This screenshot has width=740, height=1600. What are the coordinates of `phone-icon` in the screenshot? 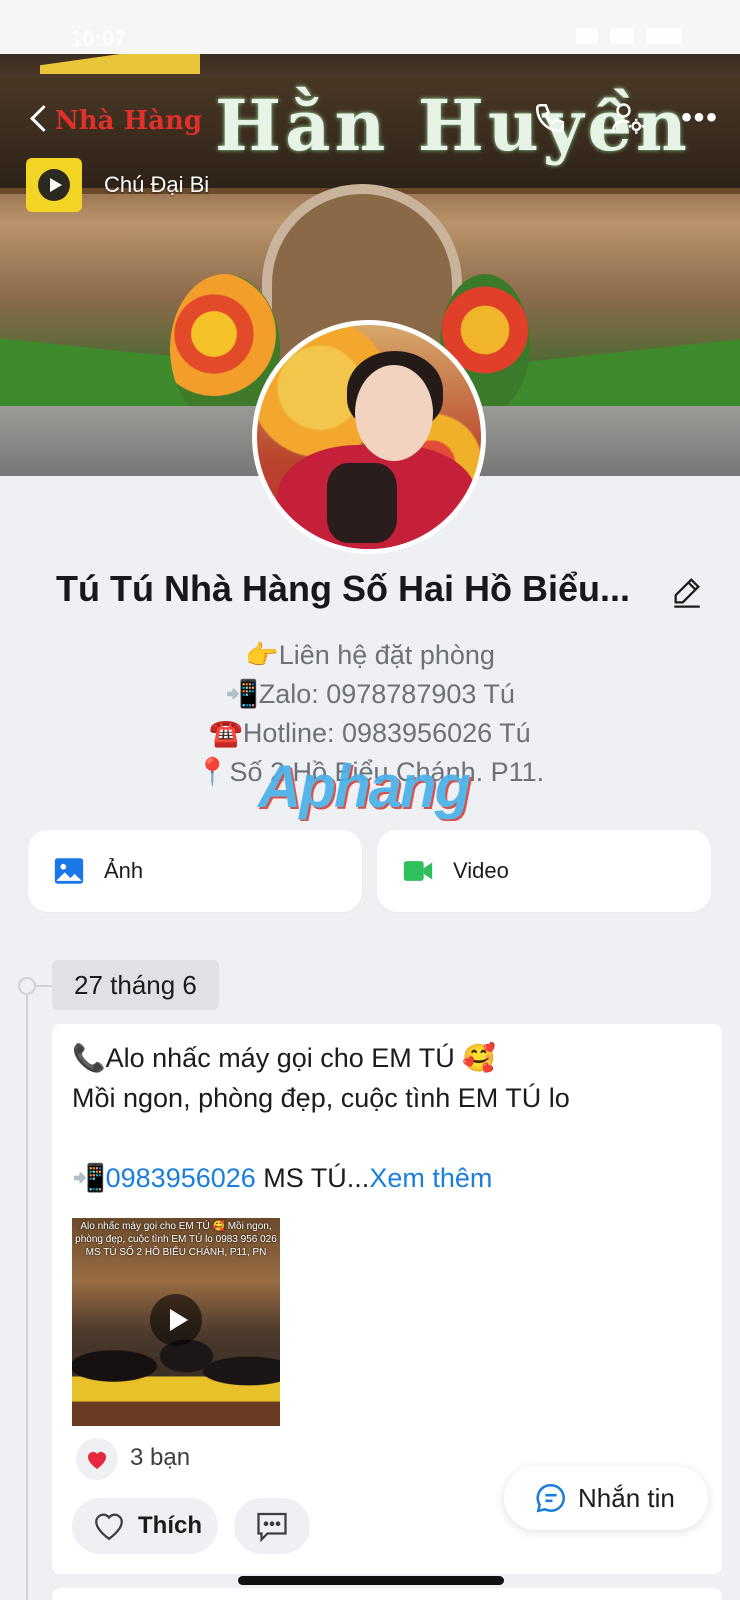 It's located at (550, 118).